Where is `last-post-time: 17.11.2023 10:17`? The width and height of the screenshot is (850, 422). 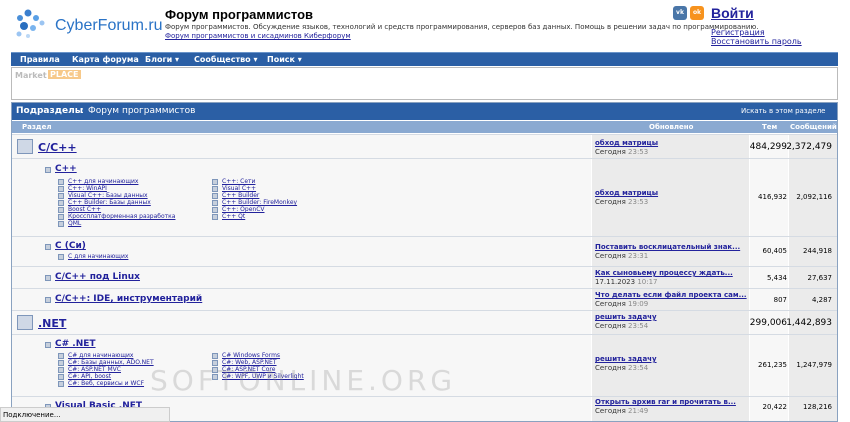 last-post-time: 17.11.2023 10:17 is located at coordinates (626, 282).